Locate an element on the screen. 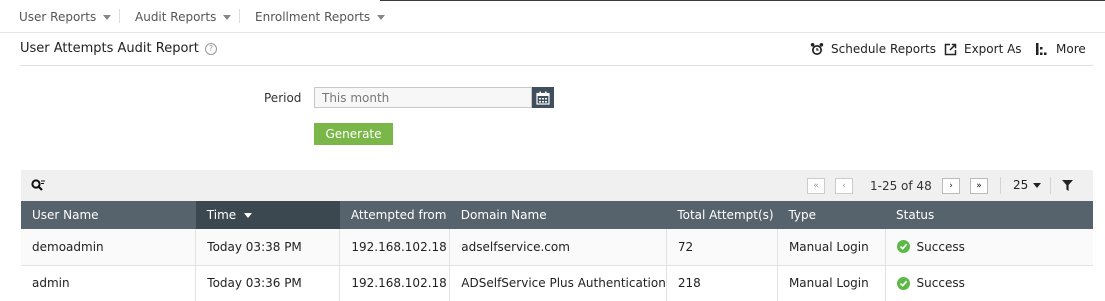  filter-icon is located at coordinates (1067, 185).